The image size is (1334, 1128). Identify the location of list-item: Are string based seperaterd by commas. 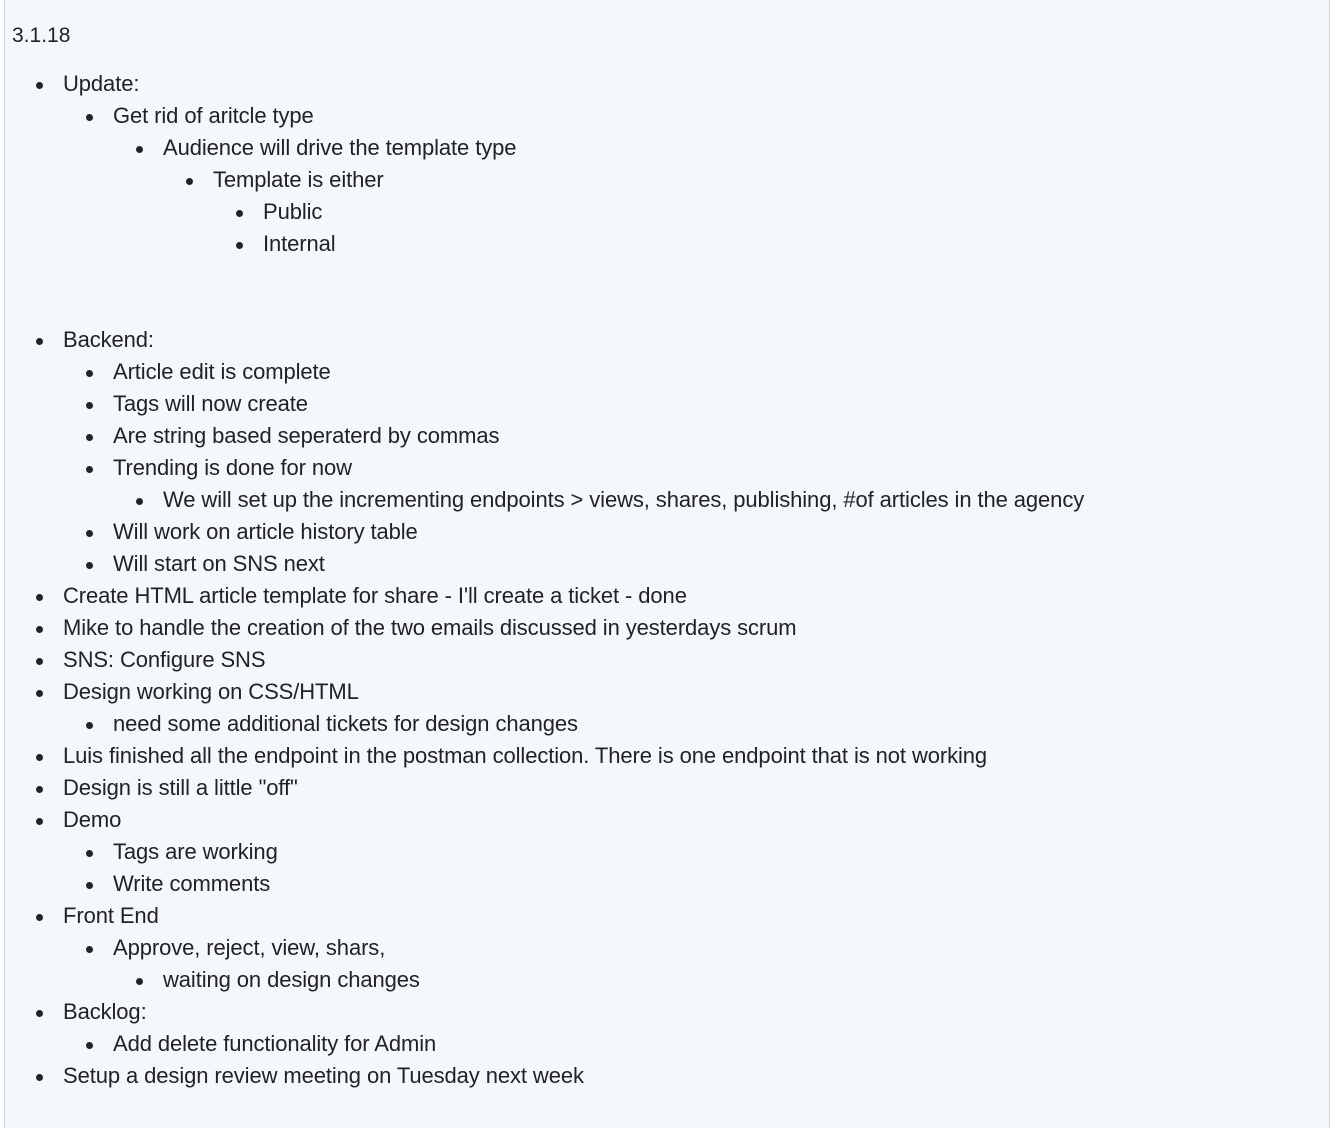
(584, 436).